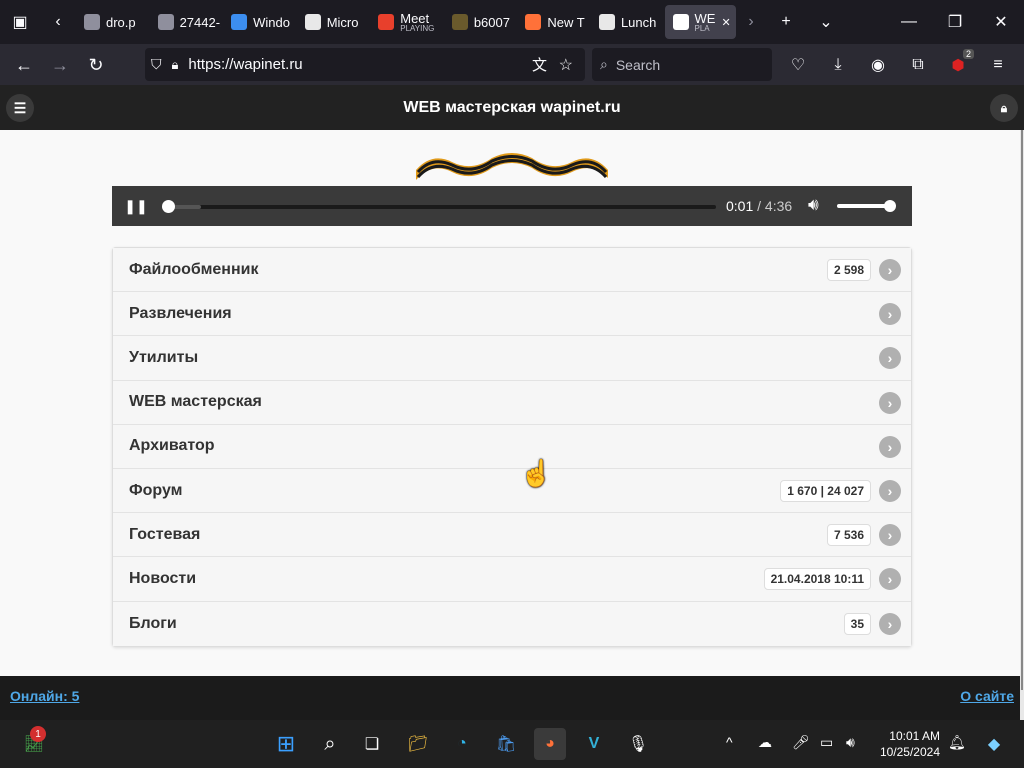 The width and height of the screenshot is (1024, 768). I want to click on menu-item-label: Архиватор, so click(172, 446).